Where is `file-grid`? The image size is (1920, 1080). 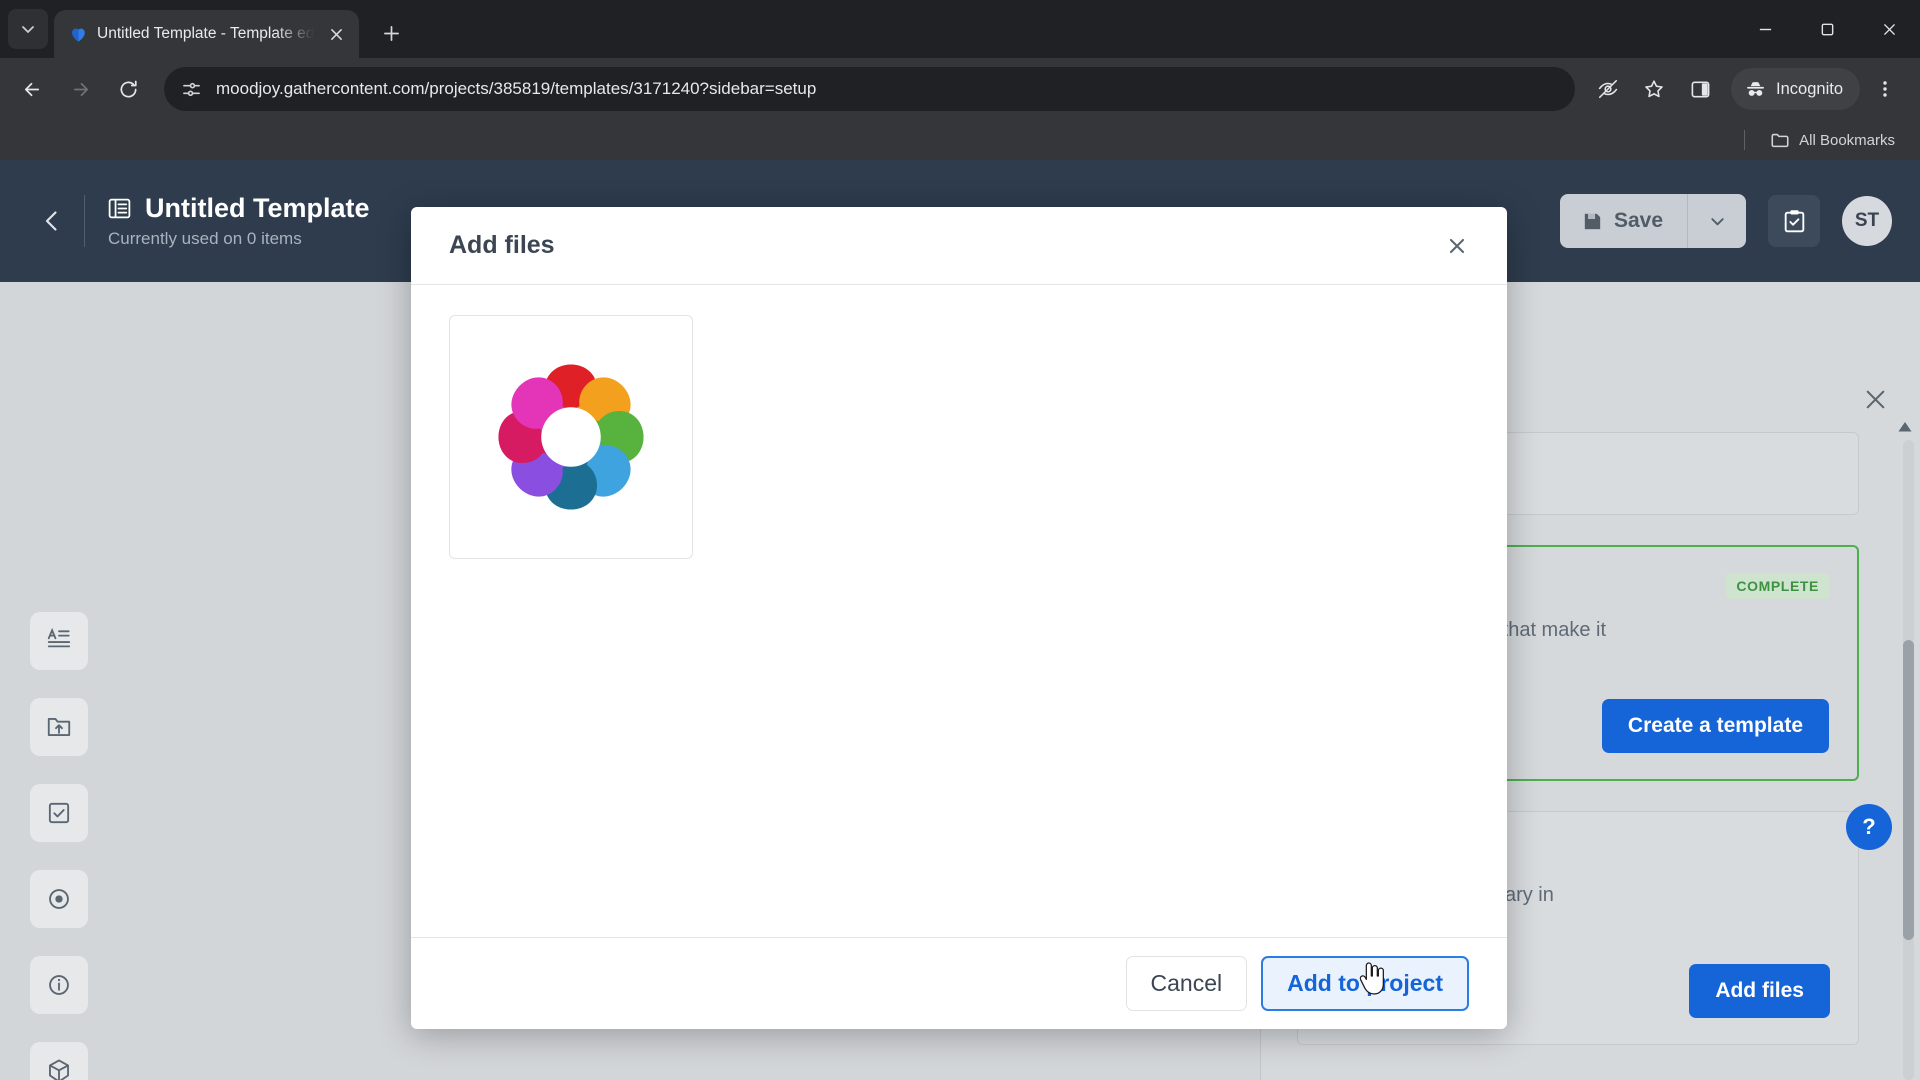
file-grid is located at coordinates (959, 437).